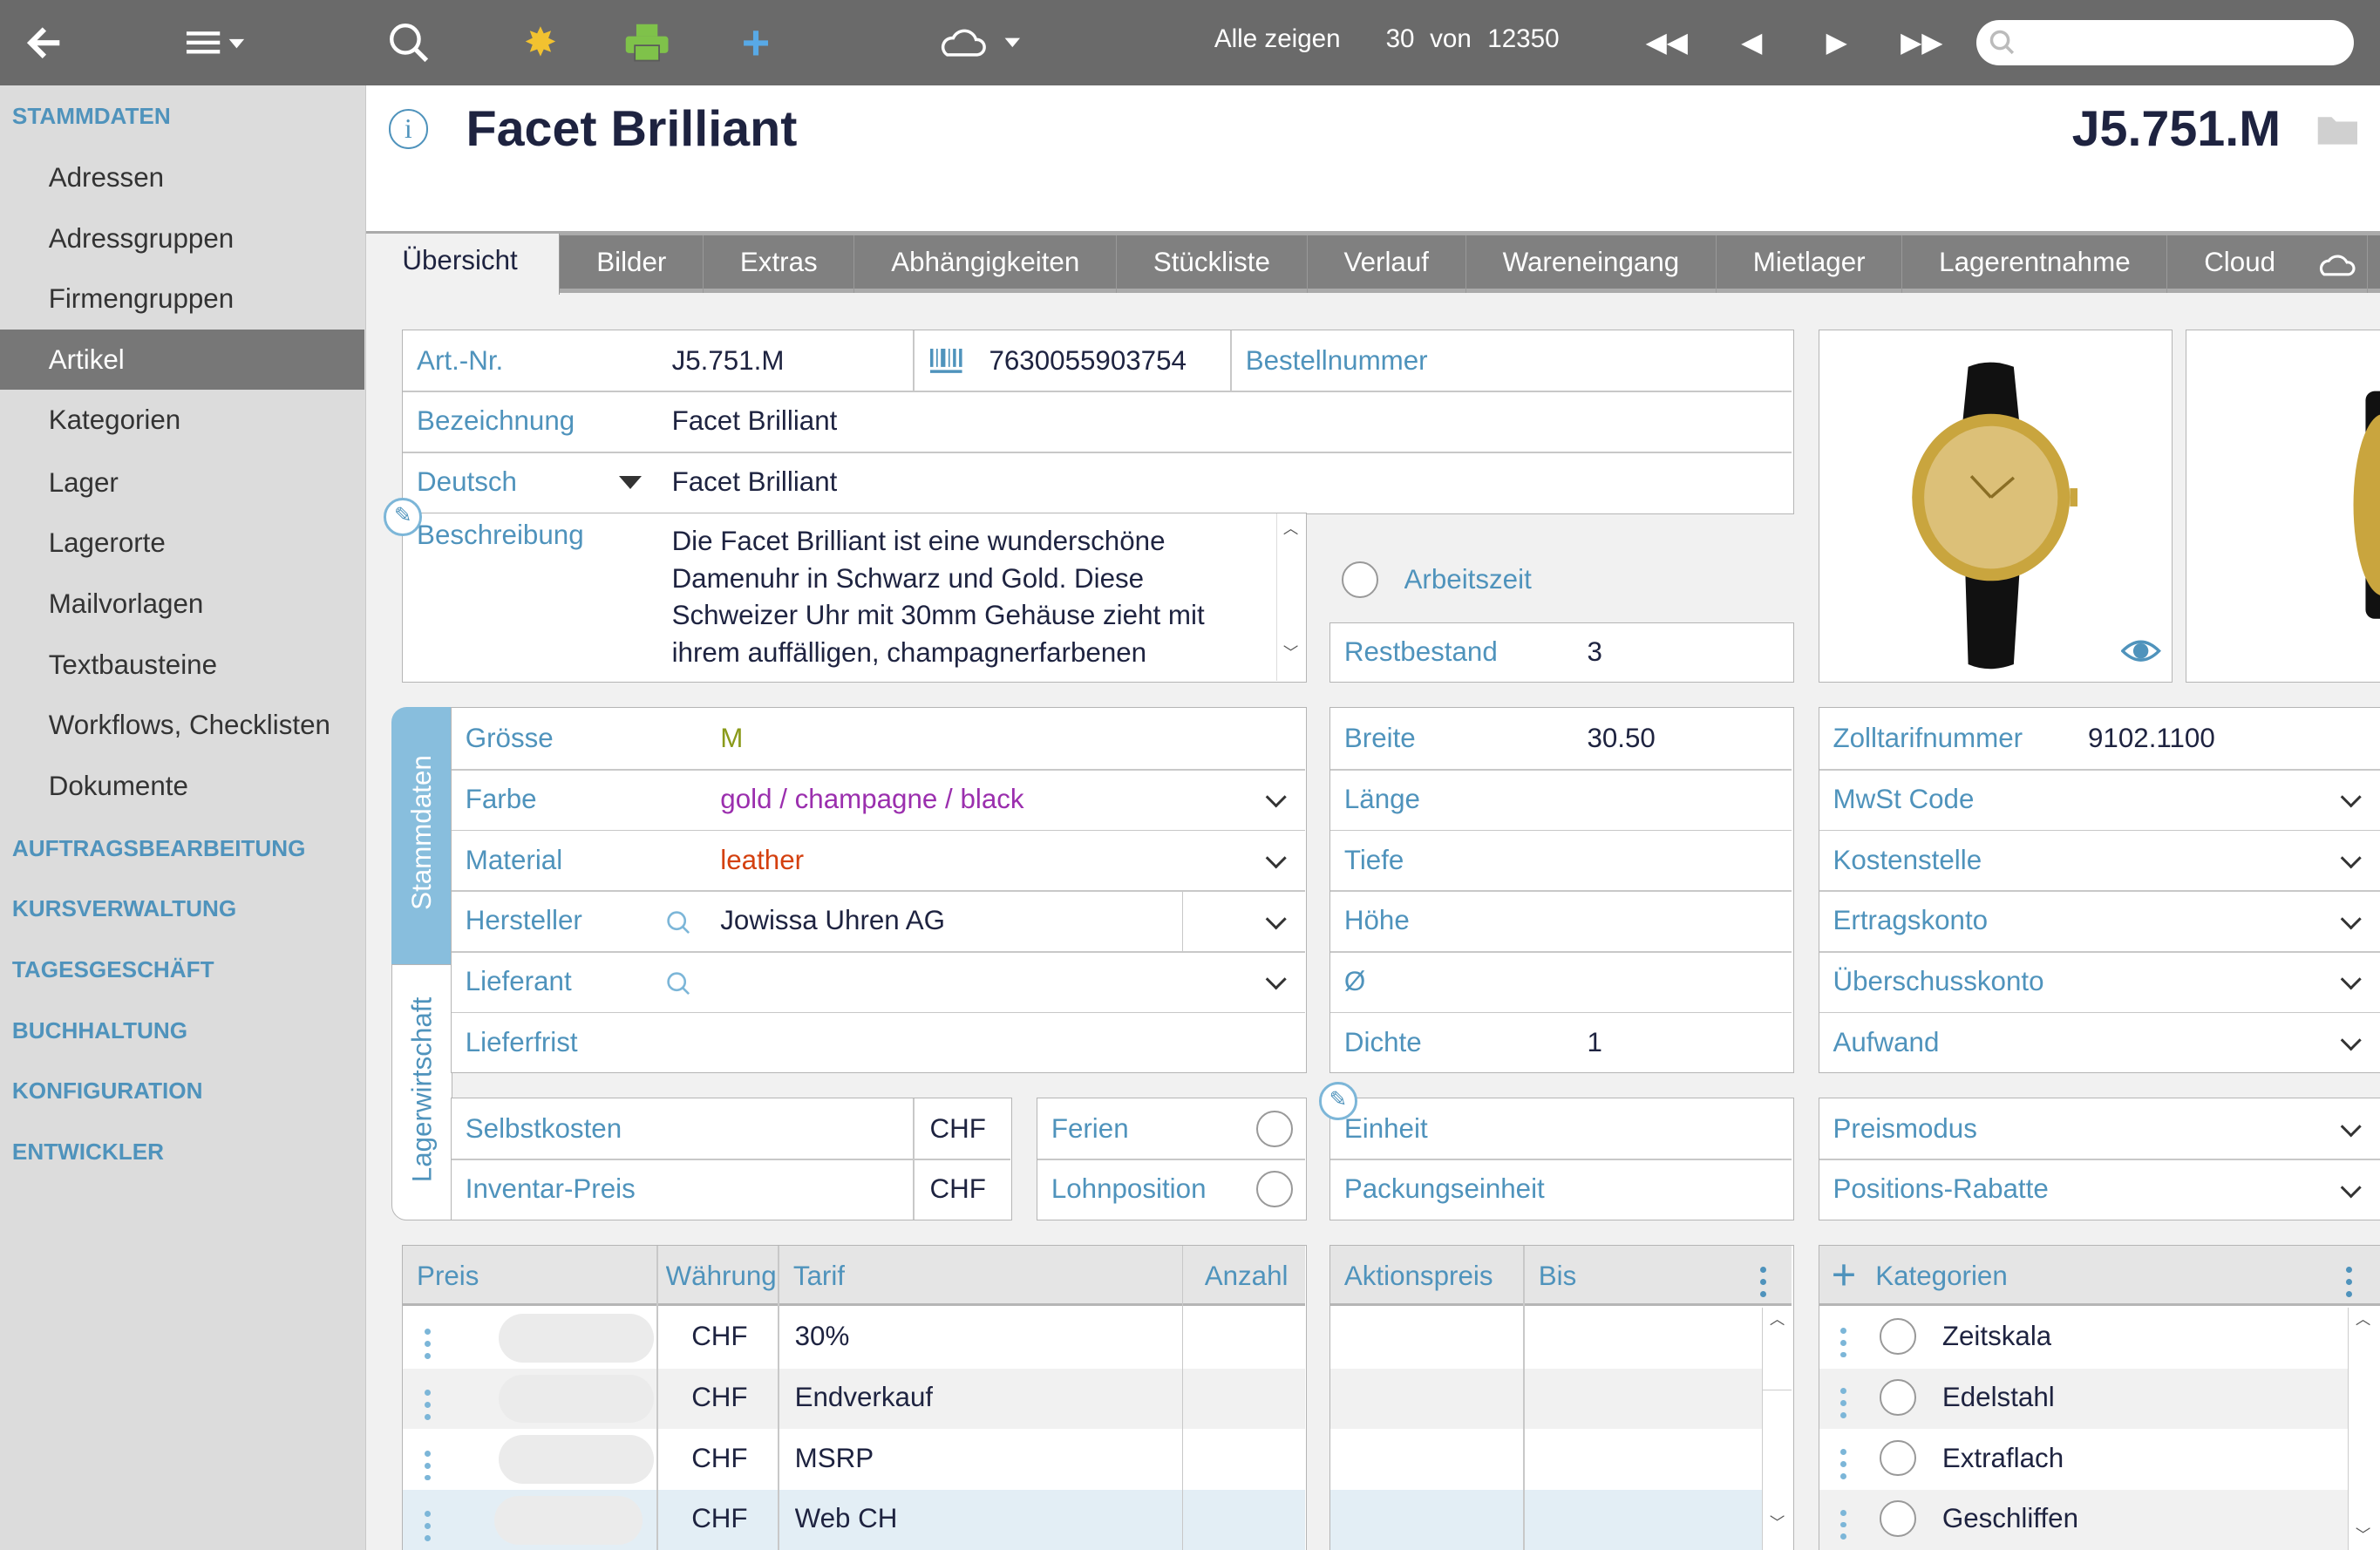 Image resolution: width=2380 pixels, height=1550 pixels. I want to click on arbeitszeit-radio, so click(1360, 579).